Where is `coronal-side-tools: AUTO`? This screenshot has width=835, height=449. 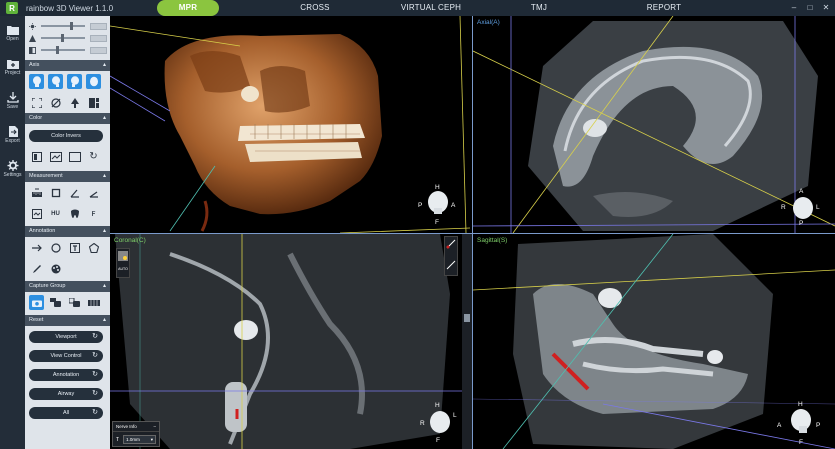
coronal-side-tools: AUTO is located at coordinates (123, 263).